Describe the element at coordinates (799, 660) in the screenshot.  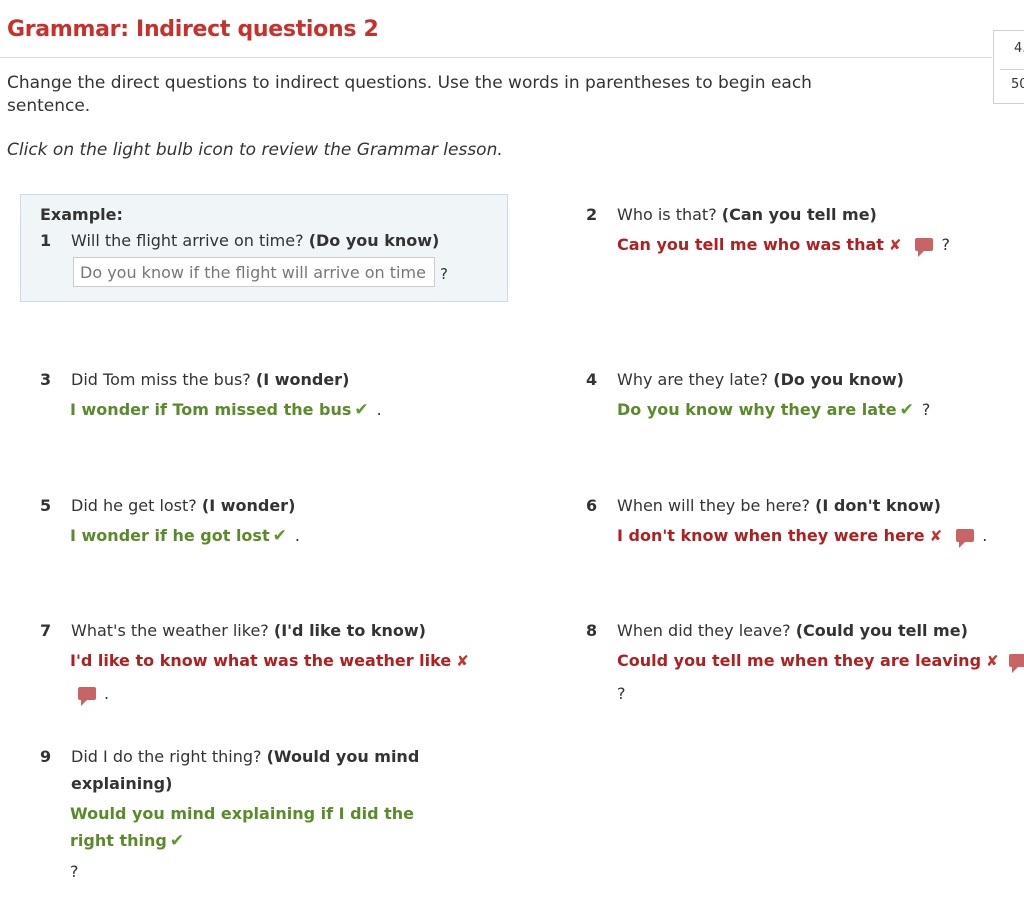
I see `answer-text: Could you tell me when they are leaving` at that location.